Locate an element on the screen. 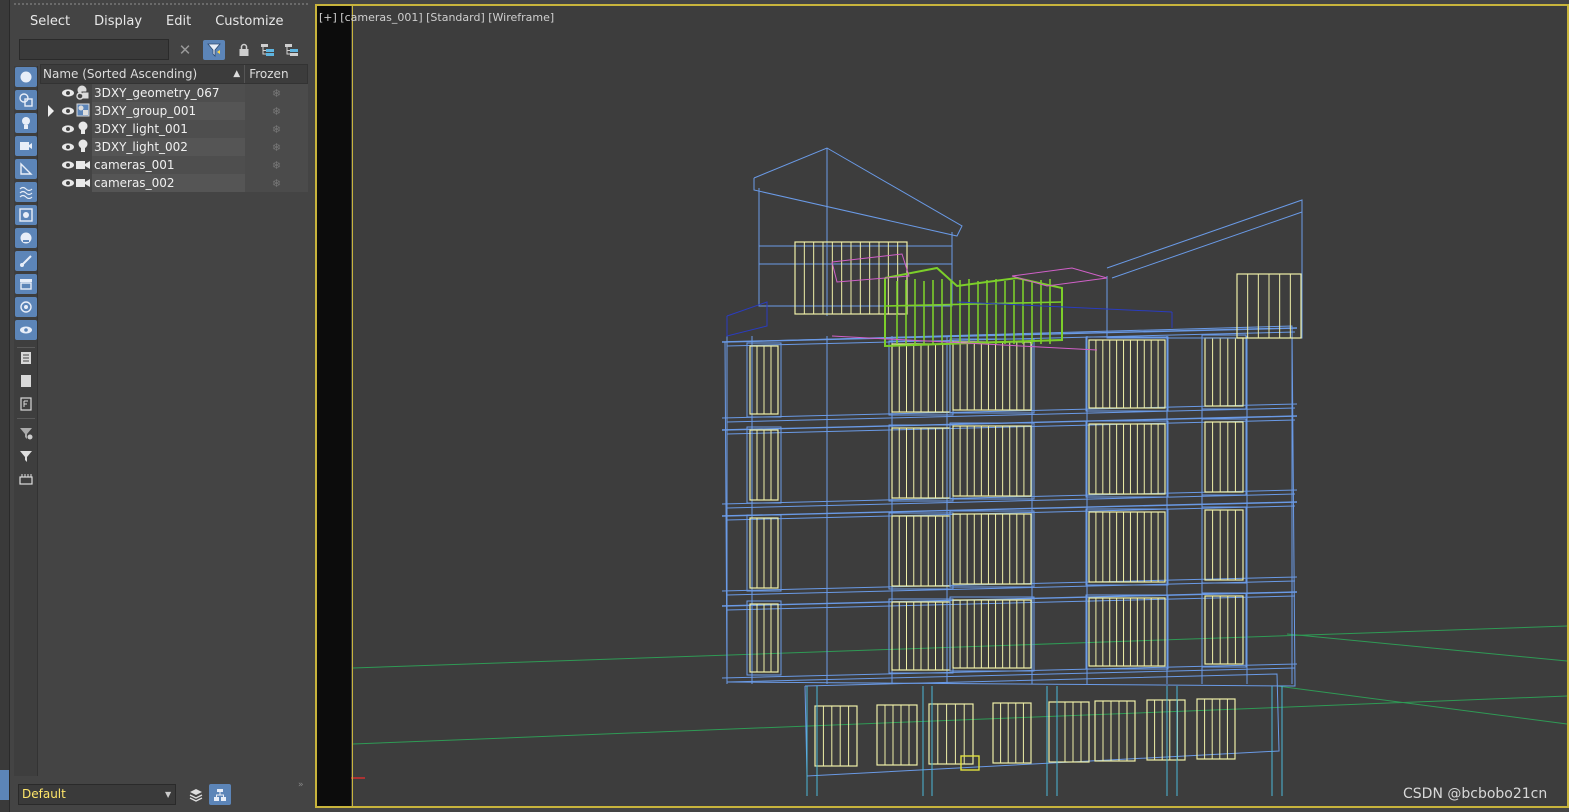 This screenshot has width=1569, height=812. list-item-label: 3DXY_geometry_067 is located at coordinates (168, 93).